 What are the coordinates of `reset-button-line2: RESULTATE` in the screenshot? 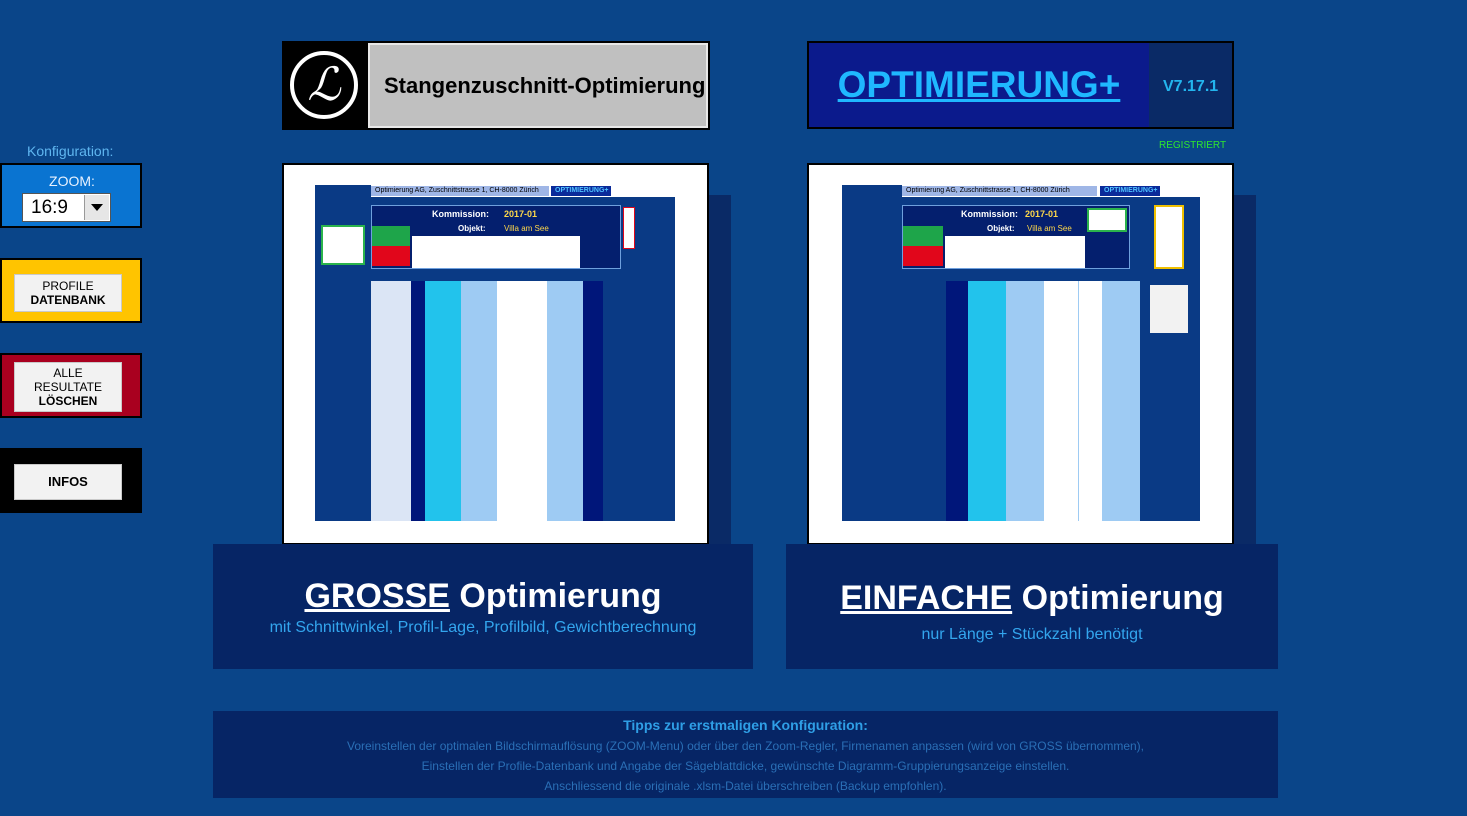 It's located at (67, 387).